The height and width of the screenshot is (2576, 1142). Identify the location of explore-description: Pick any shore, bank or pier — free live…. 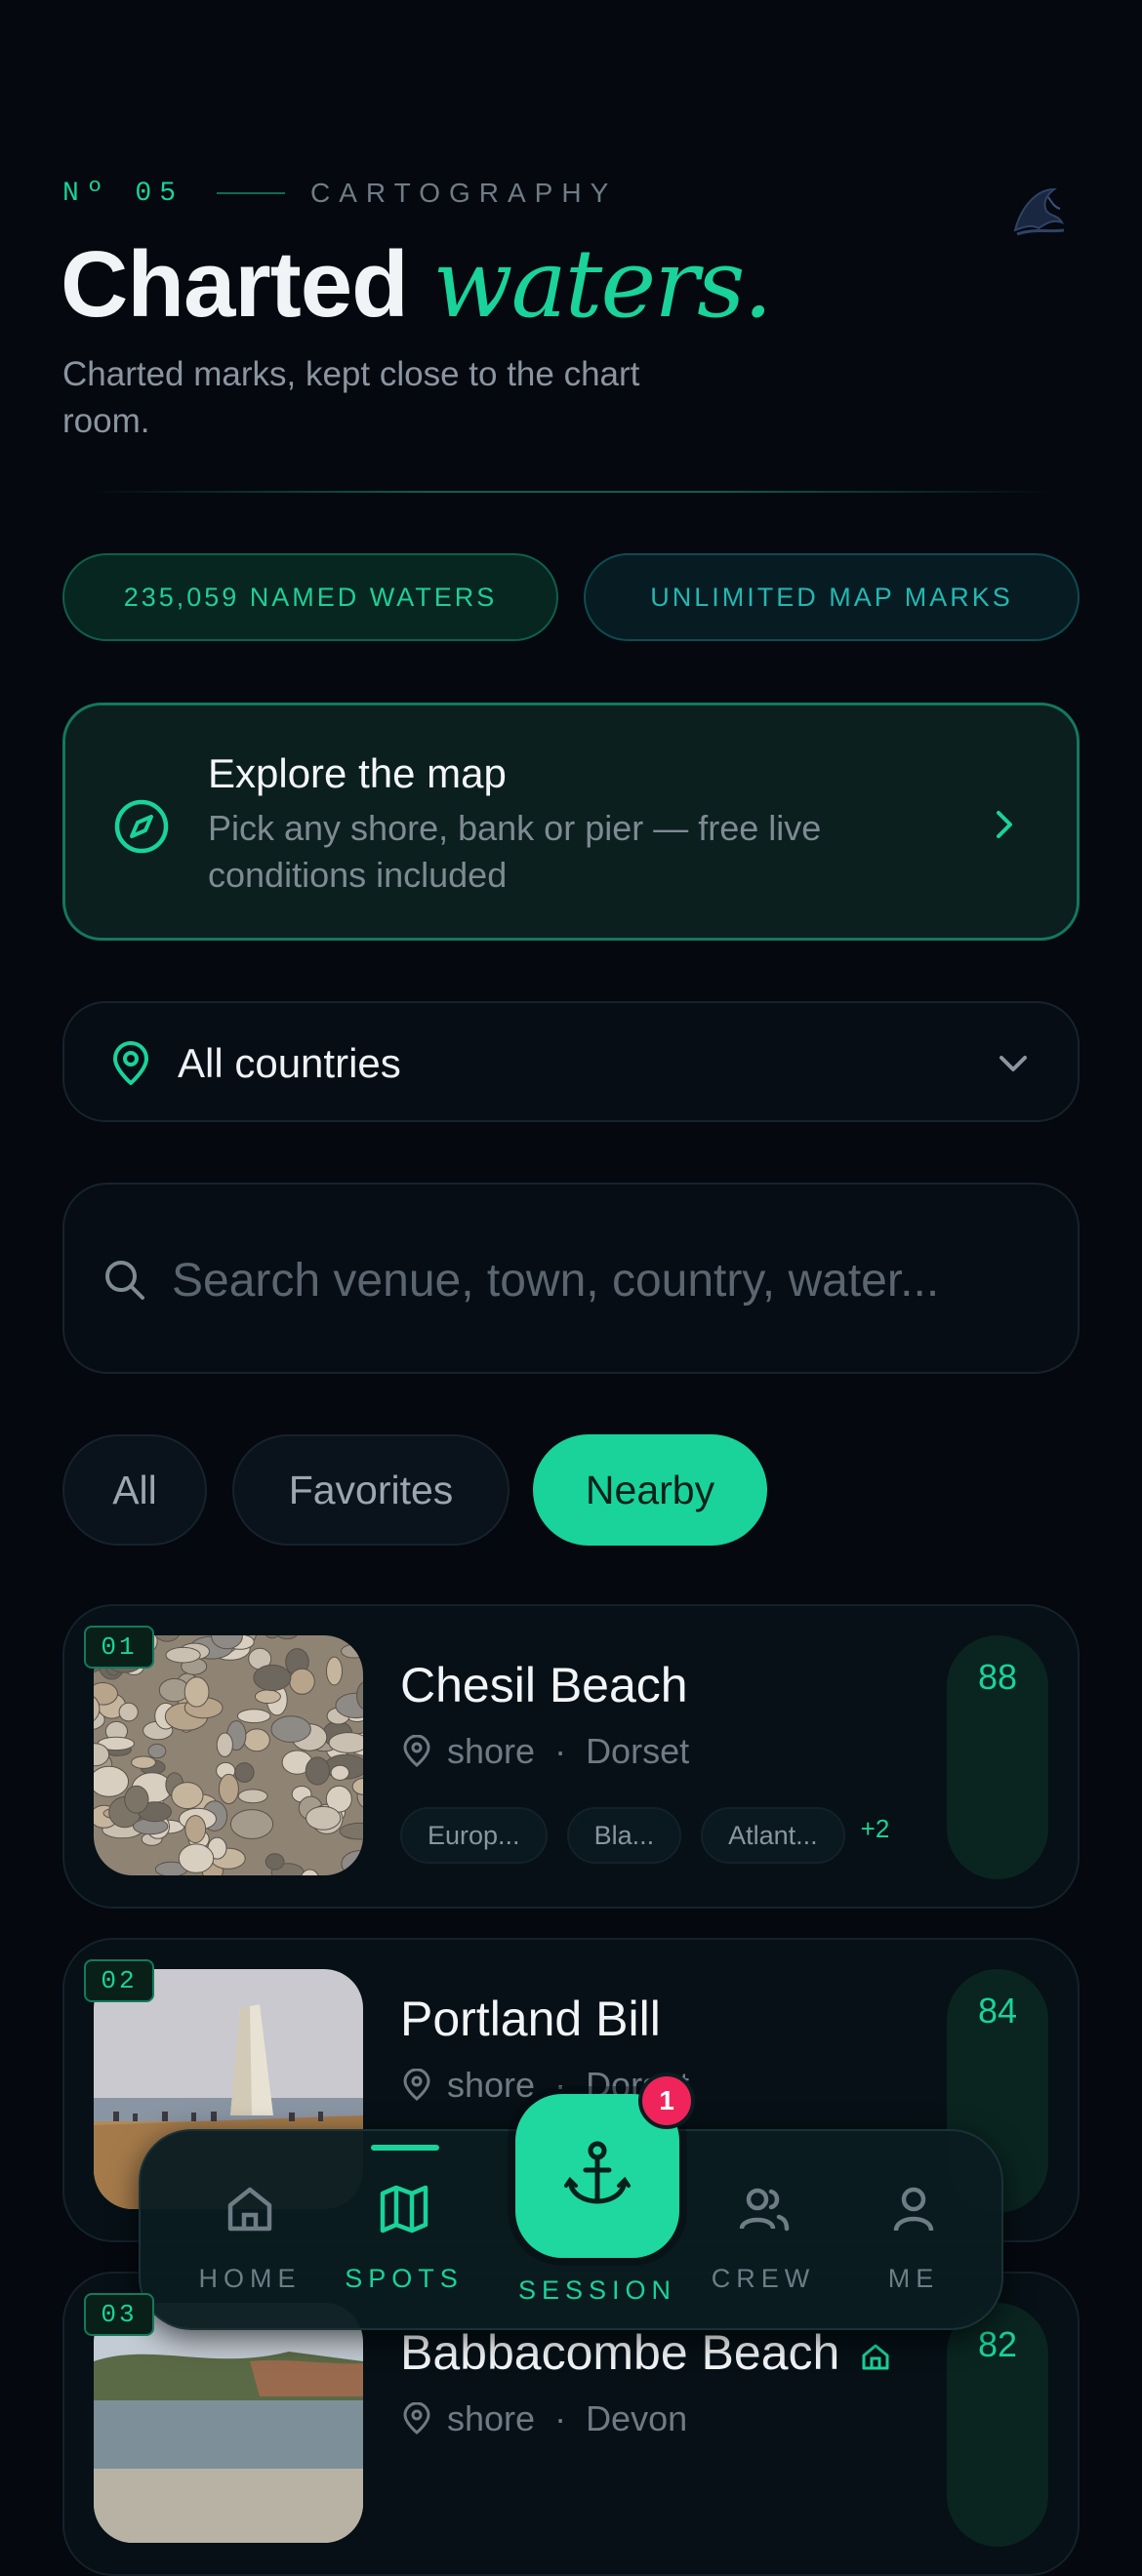
(559, 852).